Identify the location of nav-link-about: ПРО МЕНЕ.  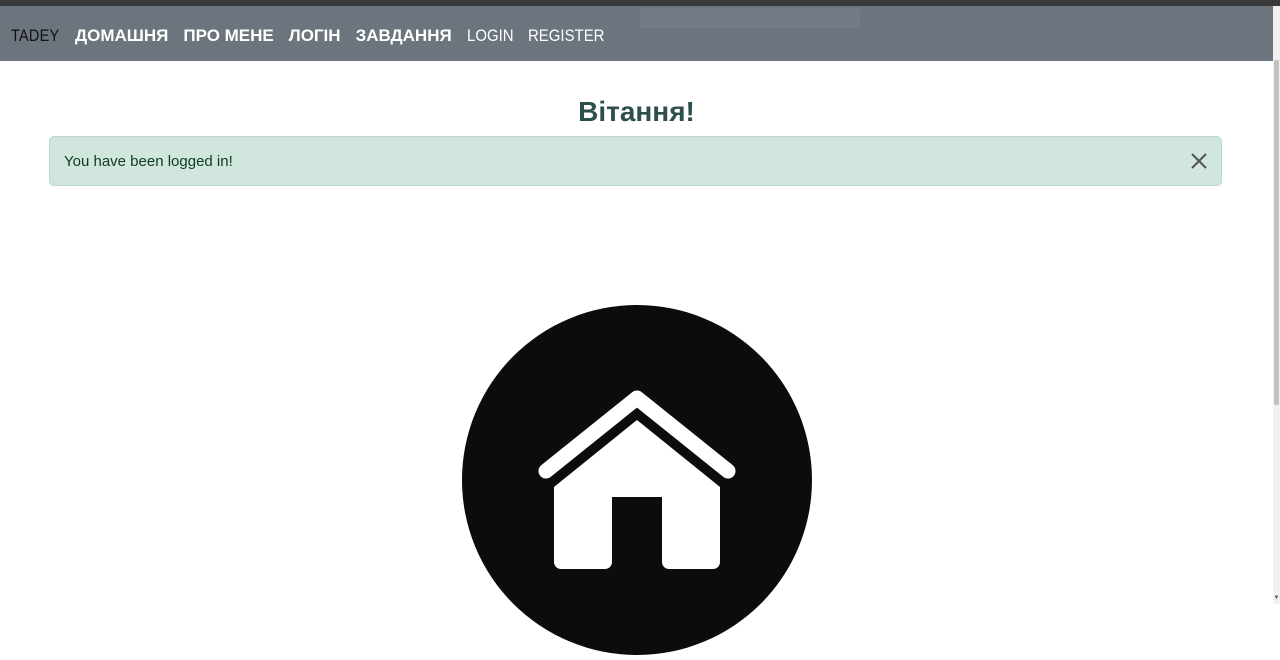
(228, 36).